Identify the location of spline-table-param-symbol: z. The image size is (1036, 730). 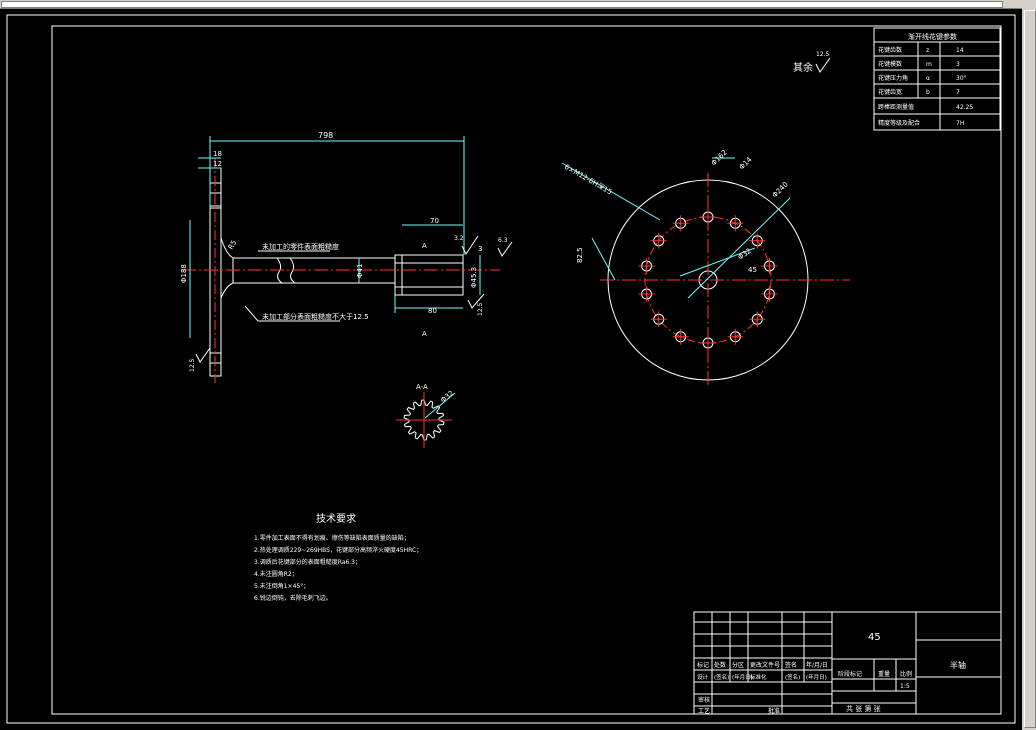
(927, 50).